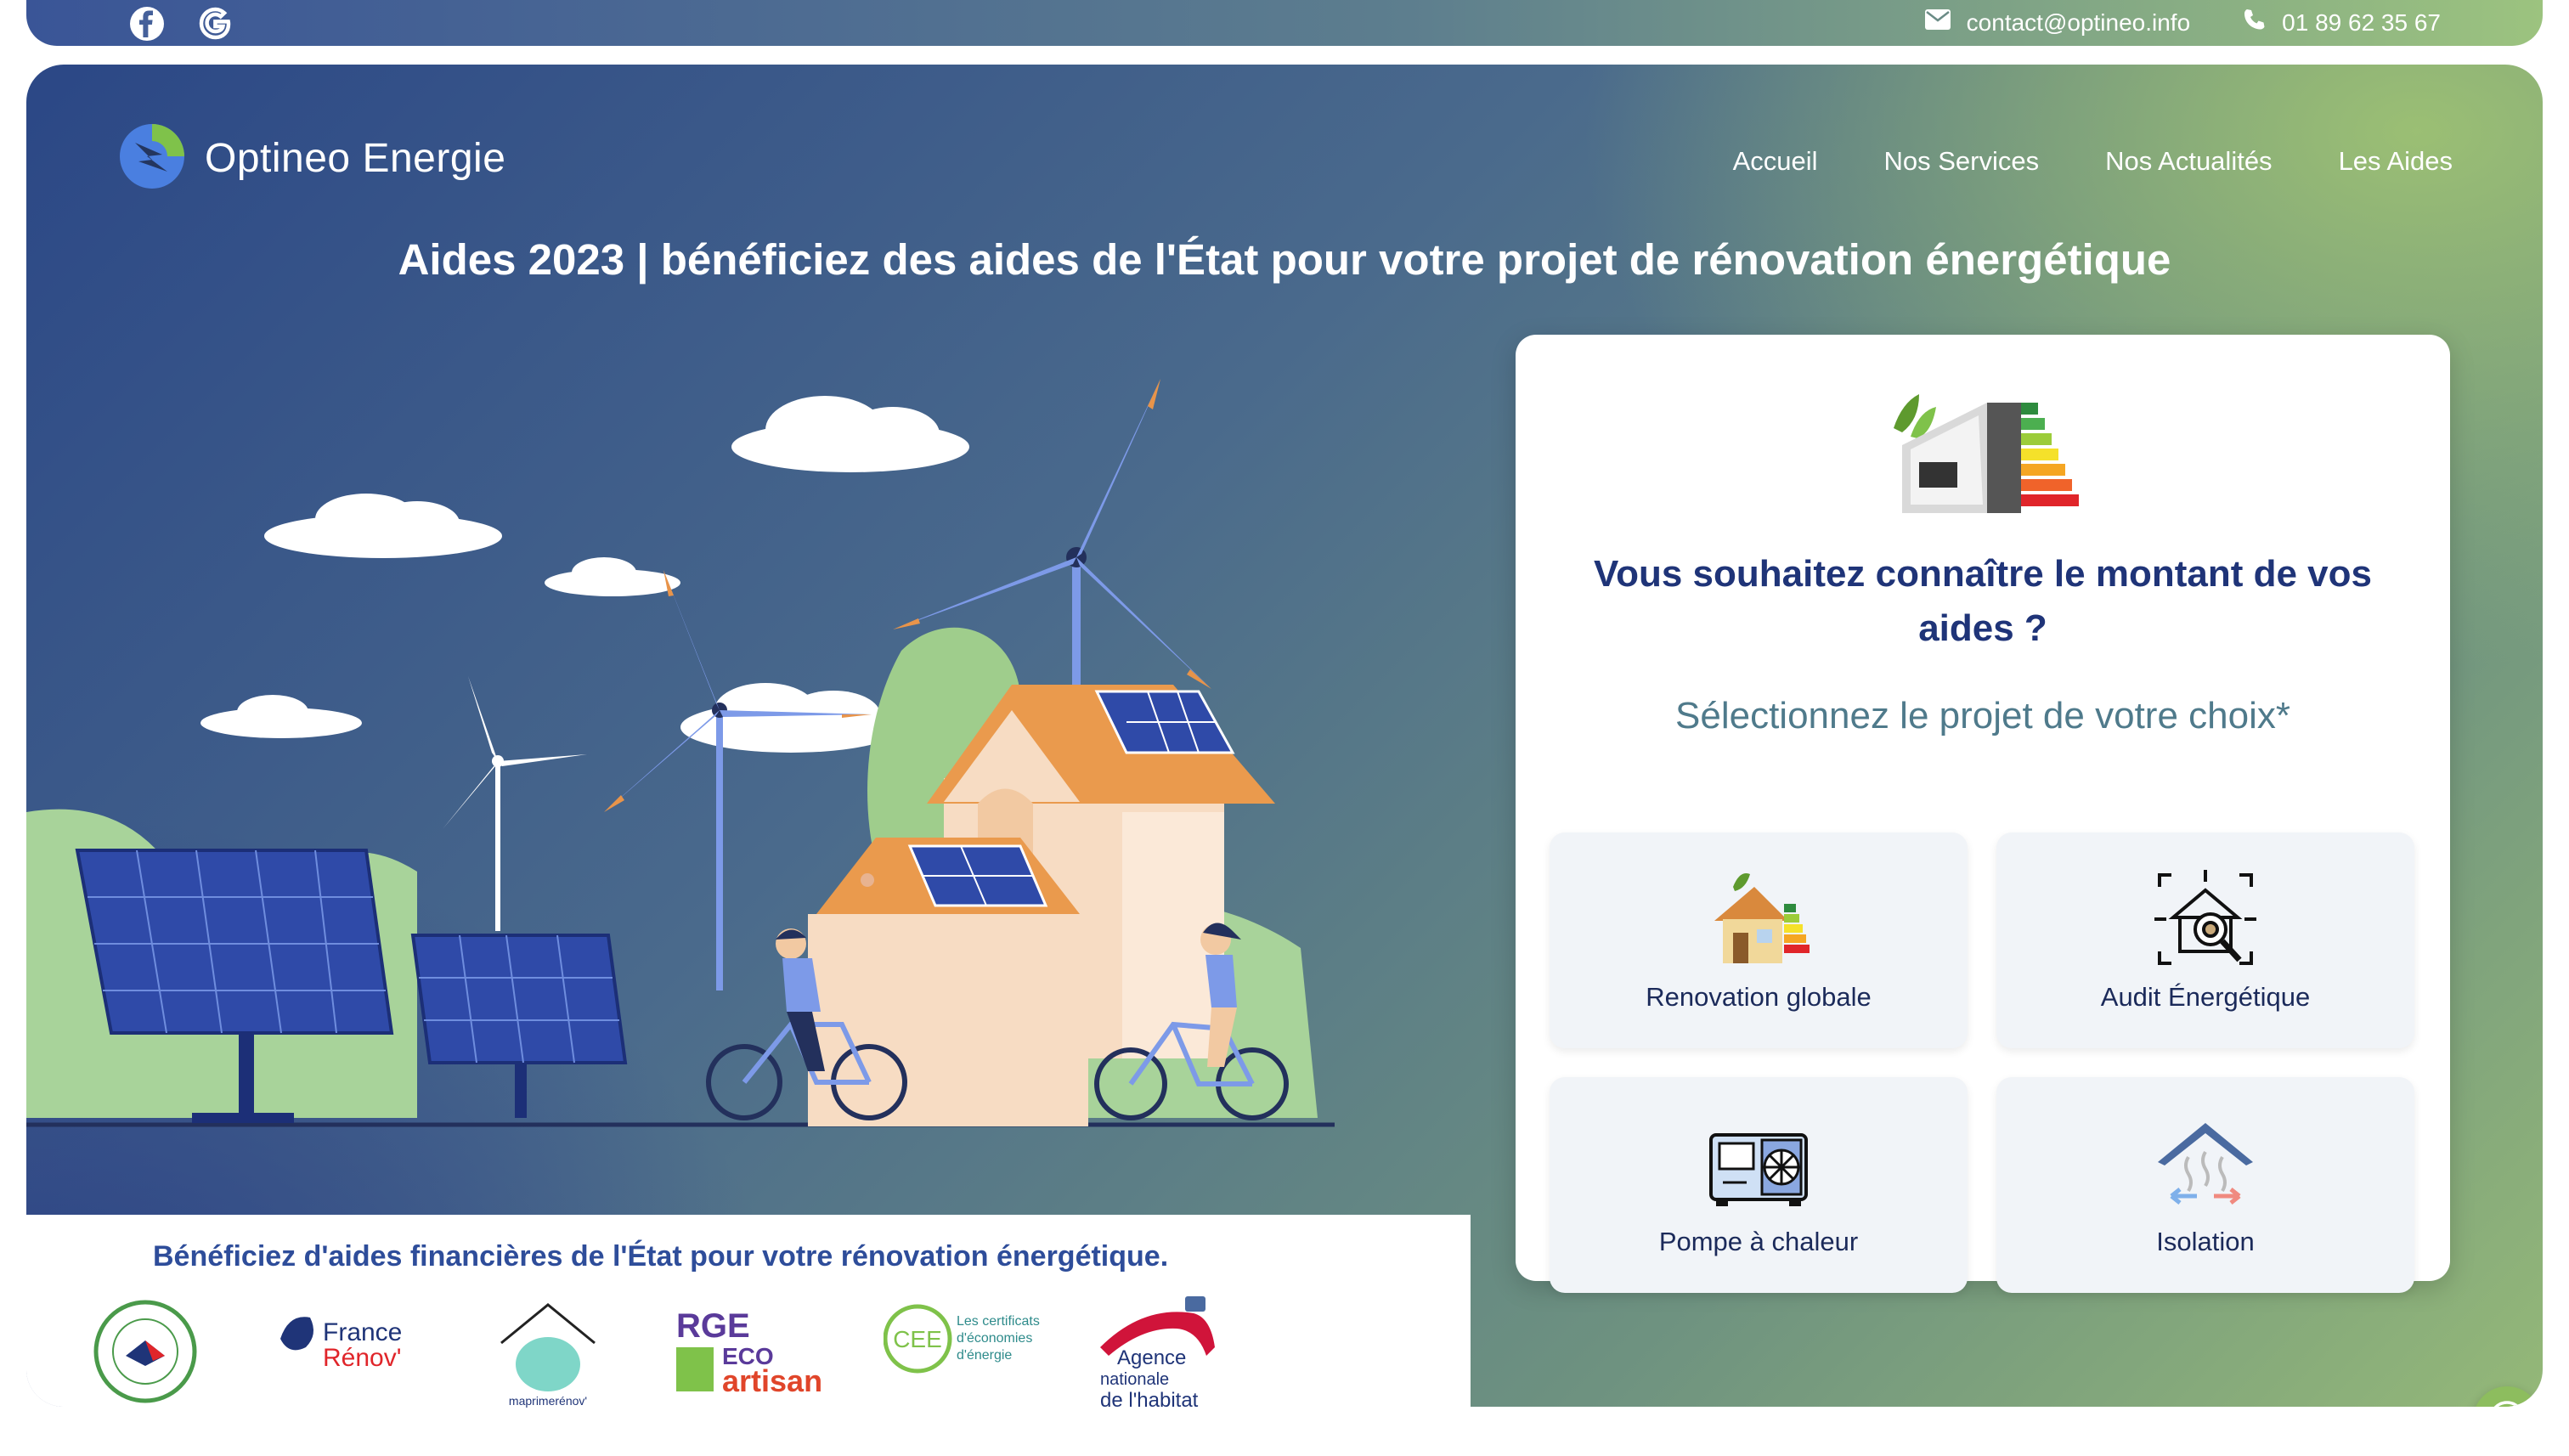 Image resolution: width=2569 pixels, height=1456 pixels. Describe the element at coordinates (2507, 1404) in the screenshot. I see `arrow-up-icon` at that location.